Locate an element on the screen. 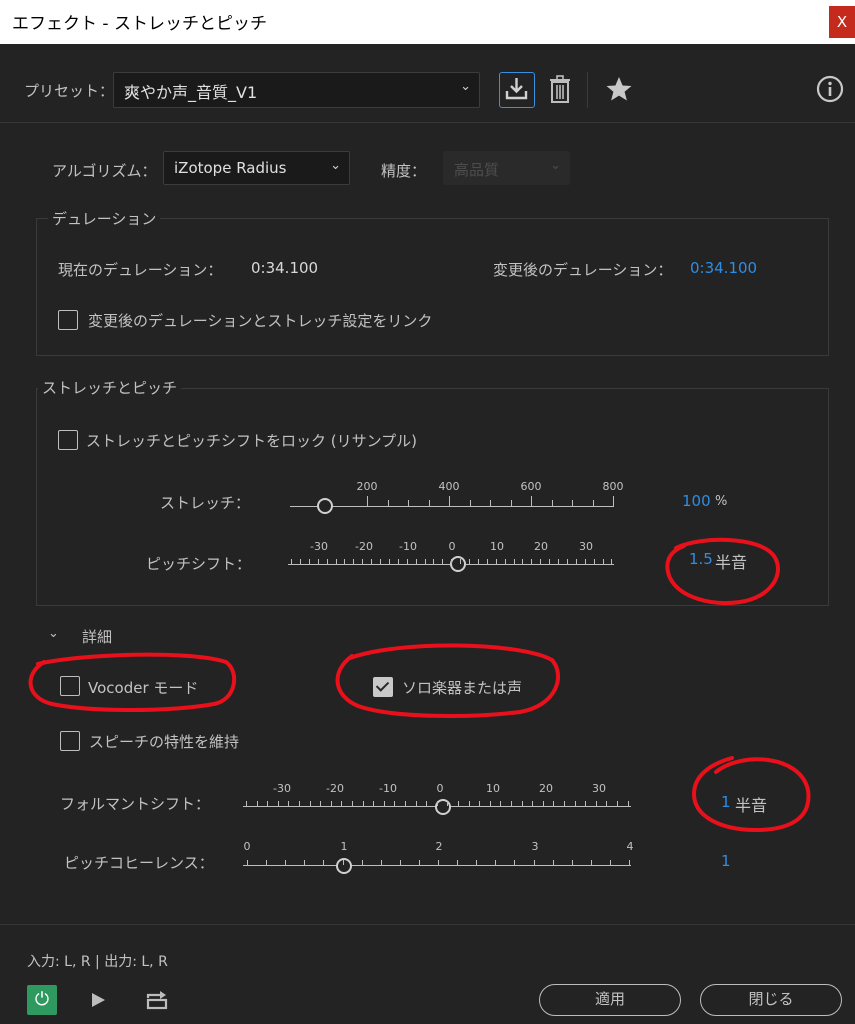 The height and width of the screenshot is (1024, 855). formant-tick-label: 0 is located at coordinates (440, 788).